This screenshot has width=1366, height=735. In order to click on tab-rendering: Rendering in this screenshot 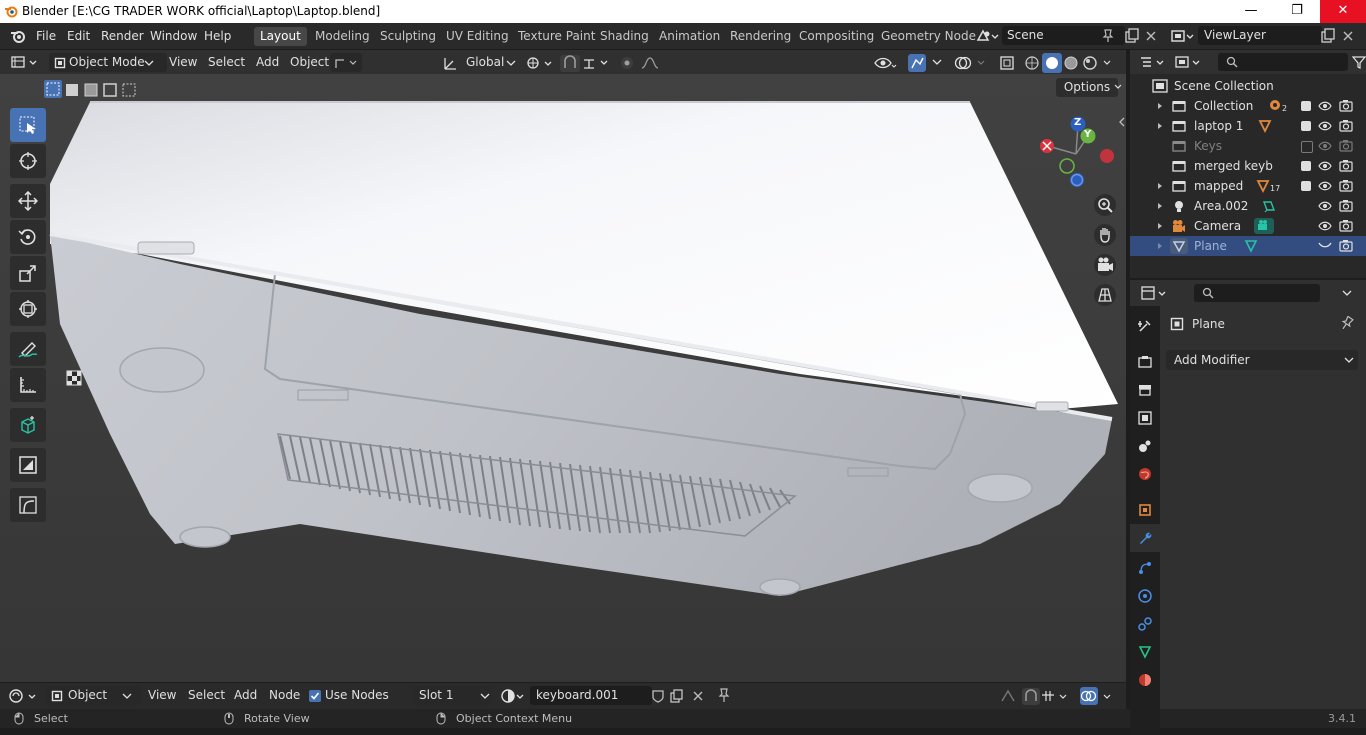, I will do `click(760, 36)`.